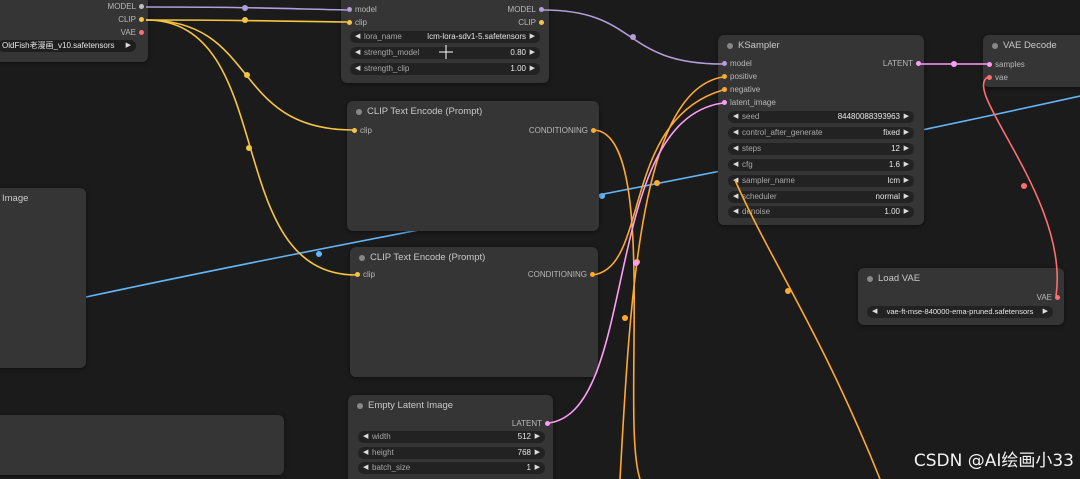 The width and height of the screenshot is (1080, 479). Describe the element at coordinates (821, 46) in the screenshot. I see `ksampler-title: KSampler` at that location.